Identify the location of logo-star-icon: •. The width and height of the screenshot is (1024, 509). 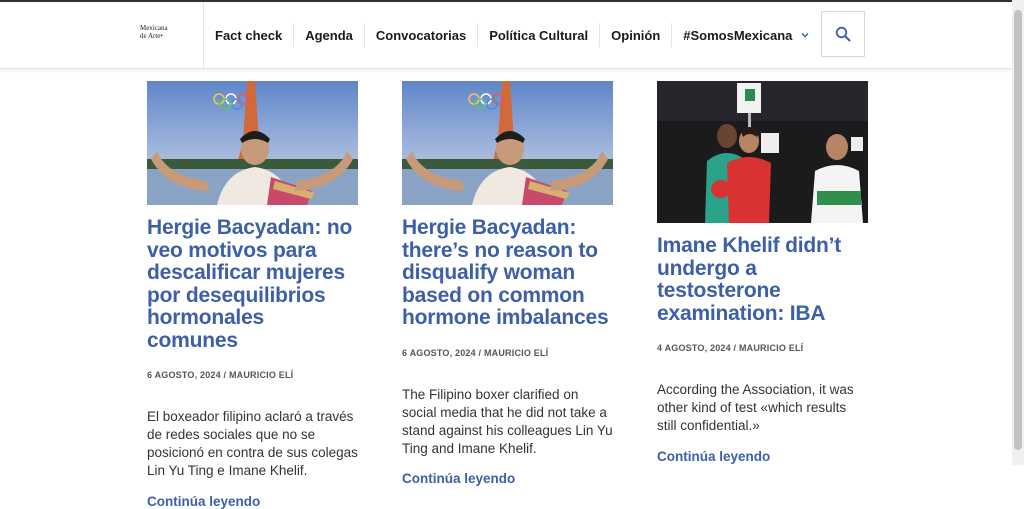
(161, 36).